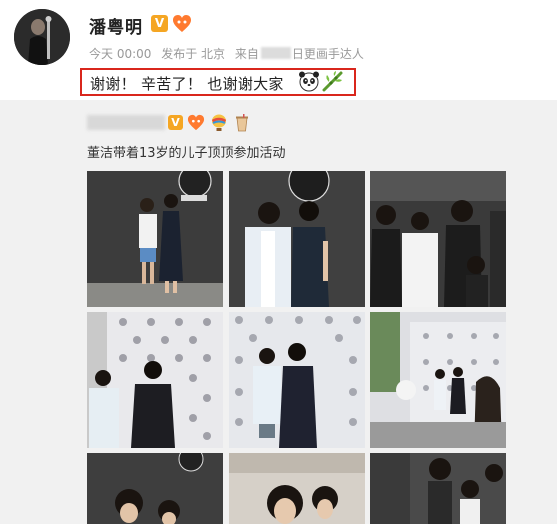 This screenshot has height=524, width=557. What do you see at coordinates (186, 153) in the screenshot?
I see `repost-text: 董洁带着13岁的儿子顶顶参加活动` at bounding box center [186, 153].